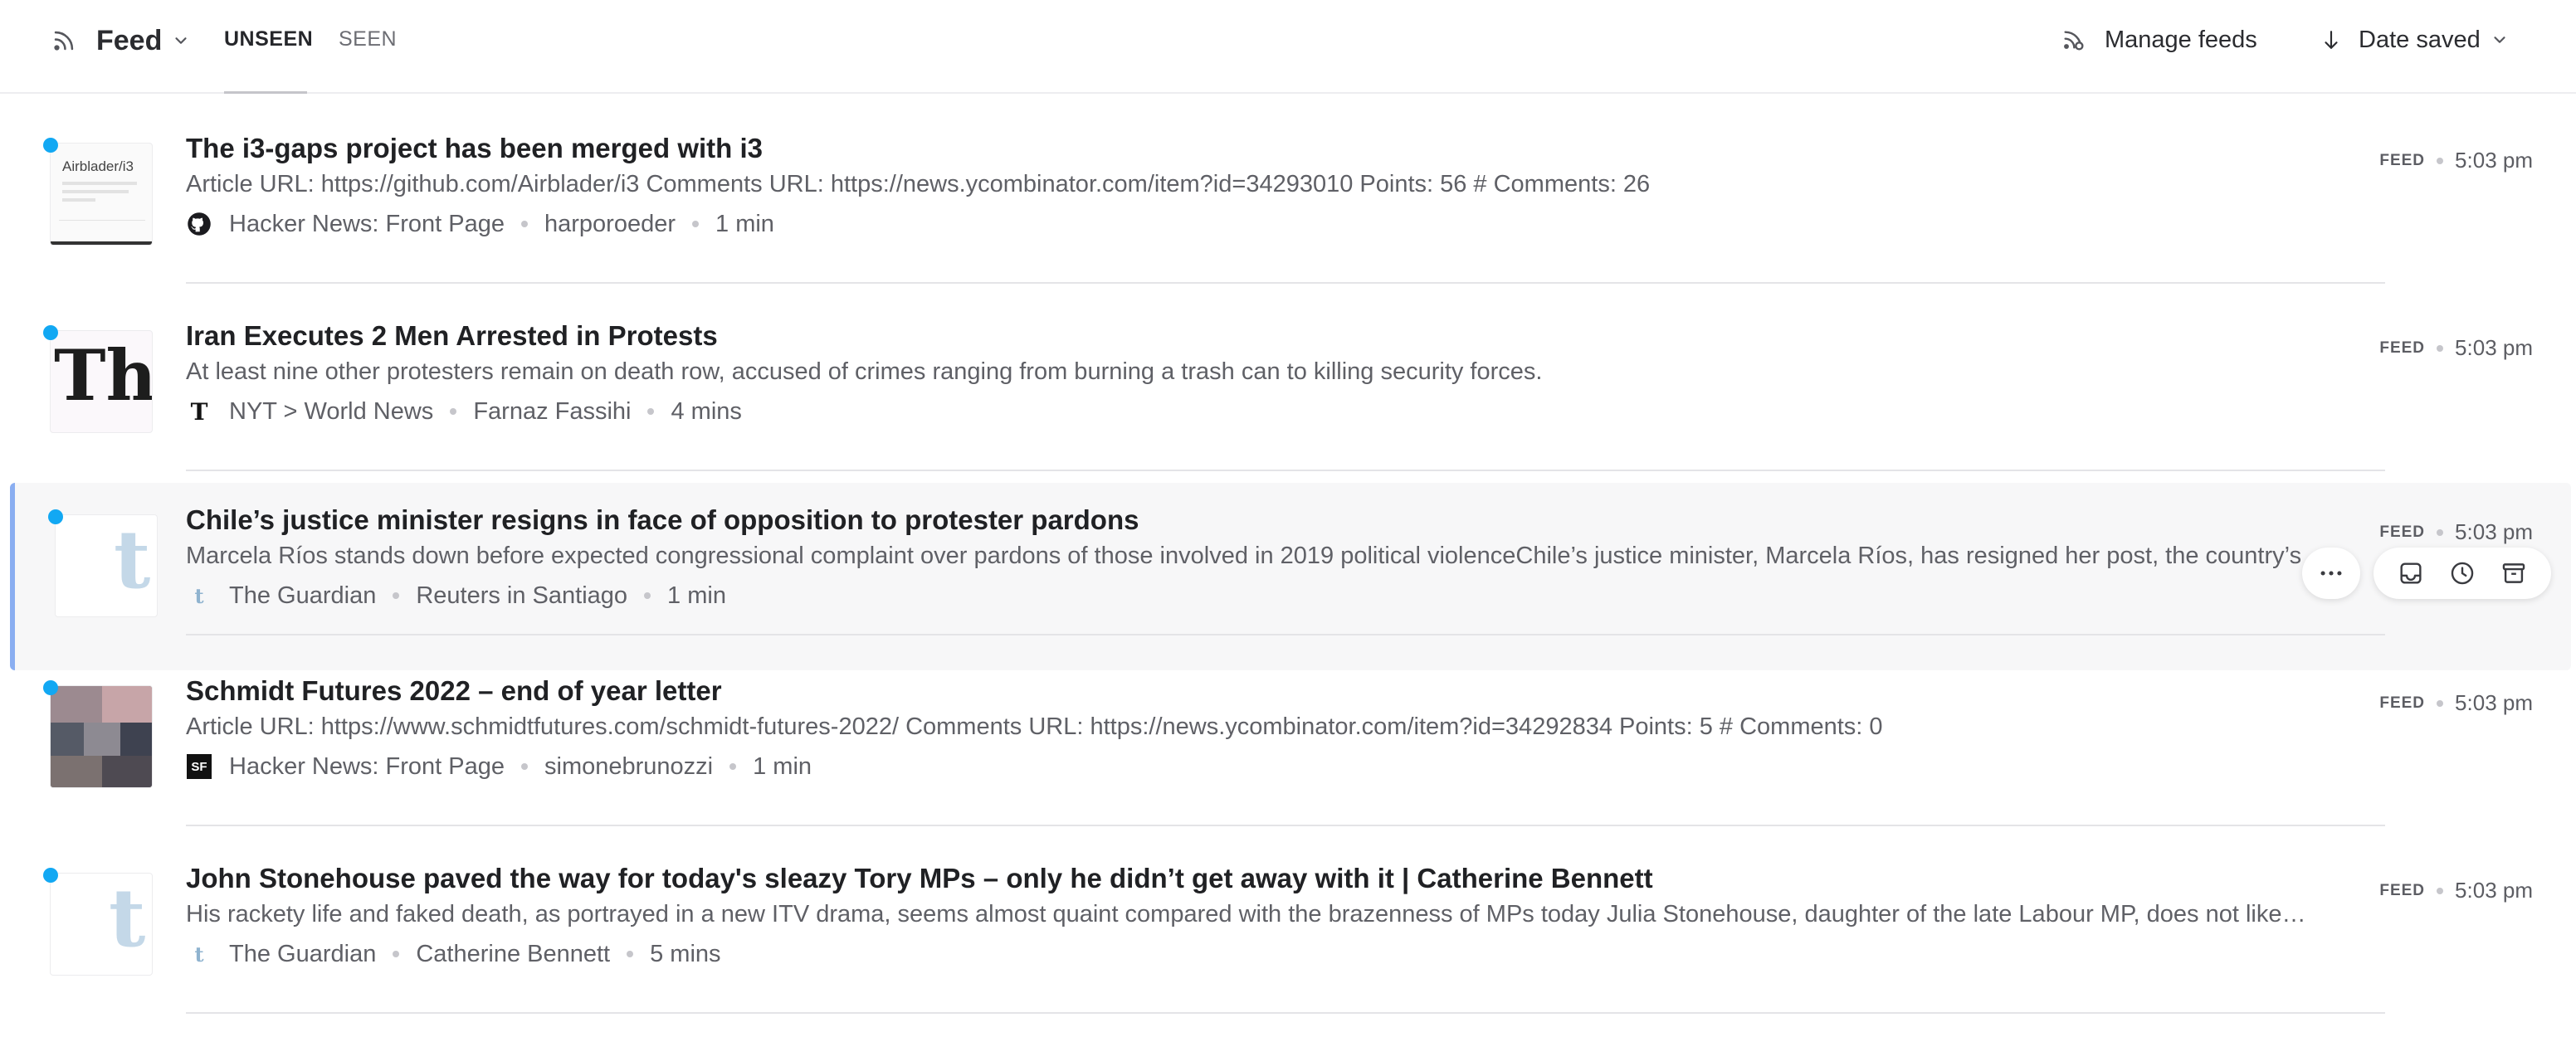  I want to click on item-thumbnail: Airblader/i3, so click(102, 194).